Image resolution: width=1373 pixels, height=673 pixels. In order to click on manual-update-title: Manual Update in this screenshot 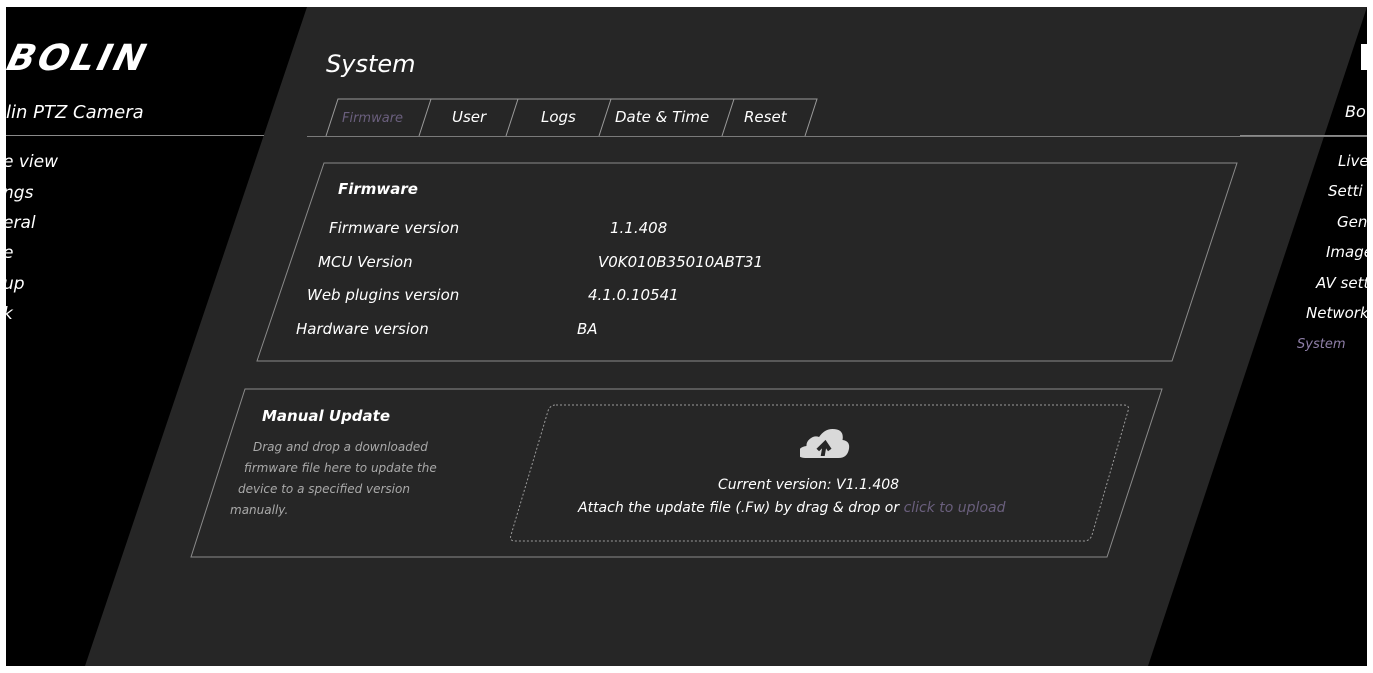, I will do `click(326, 416)`.